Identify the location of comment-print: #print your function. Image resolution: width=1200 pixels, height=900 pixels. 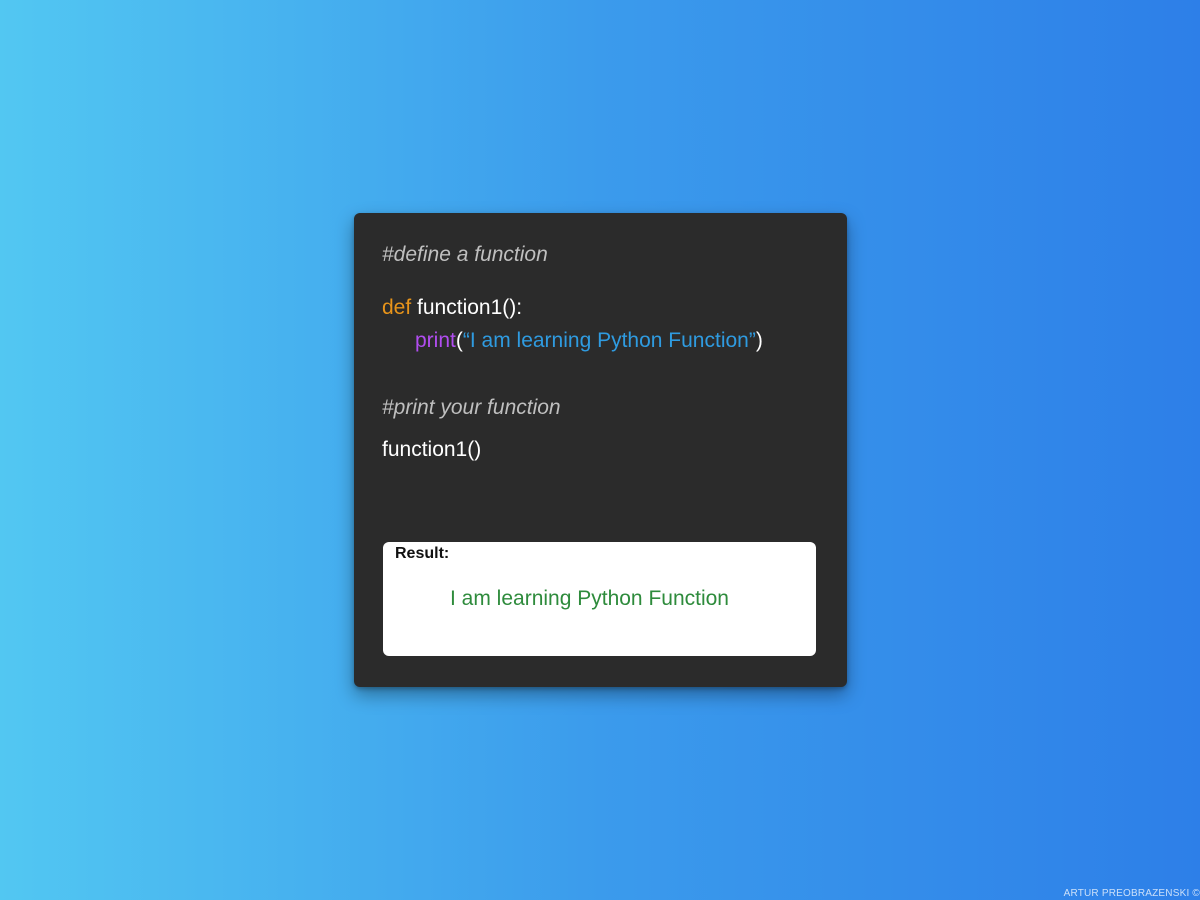
(471, 407).